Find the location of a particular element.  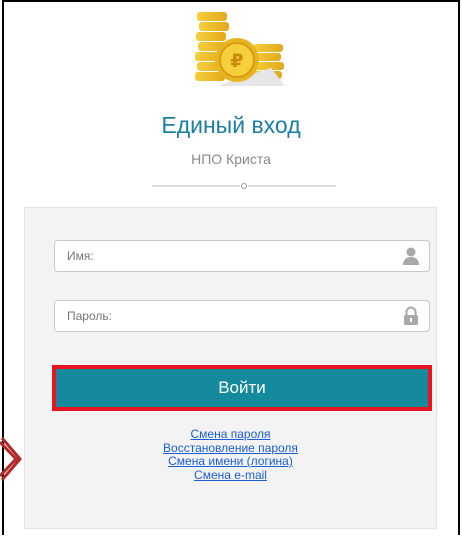

password-field is located at coordinates (242, 316).